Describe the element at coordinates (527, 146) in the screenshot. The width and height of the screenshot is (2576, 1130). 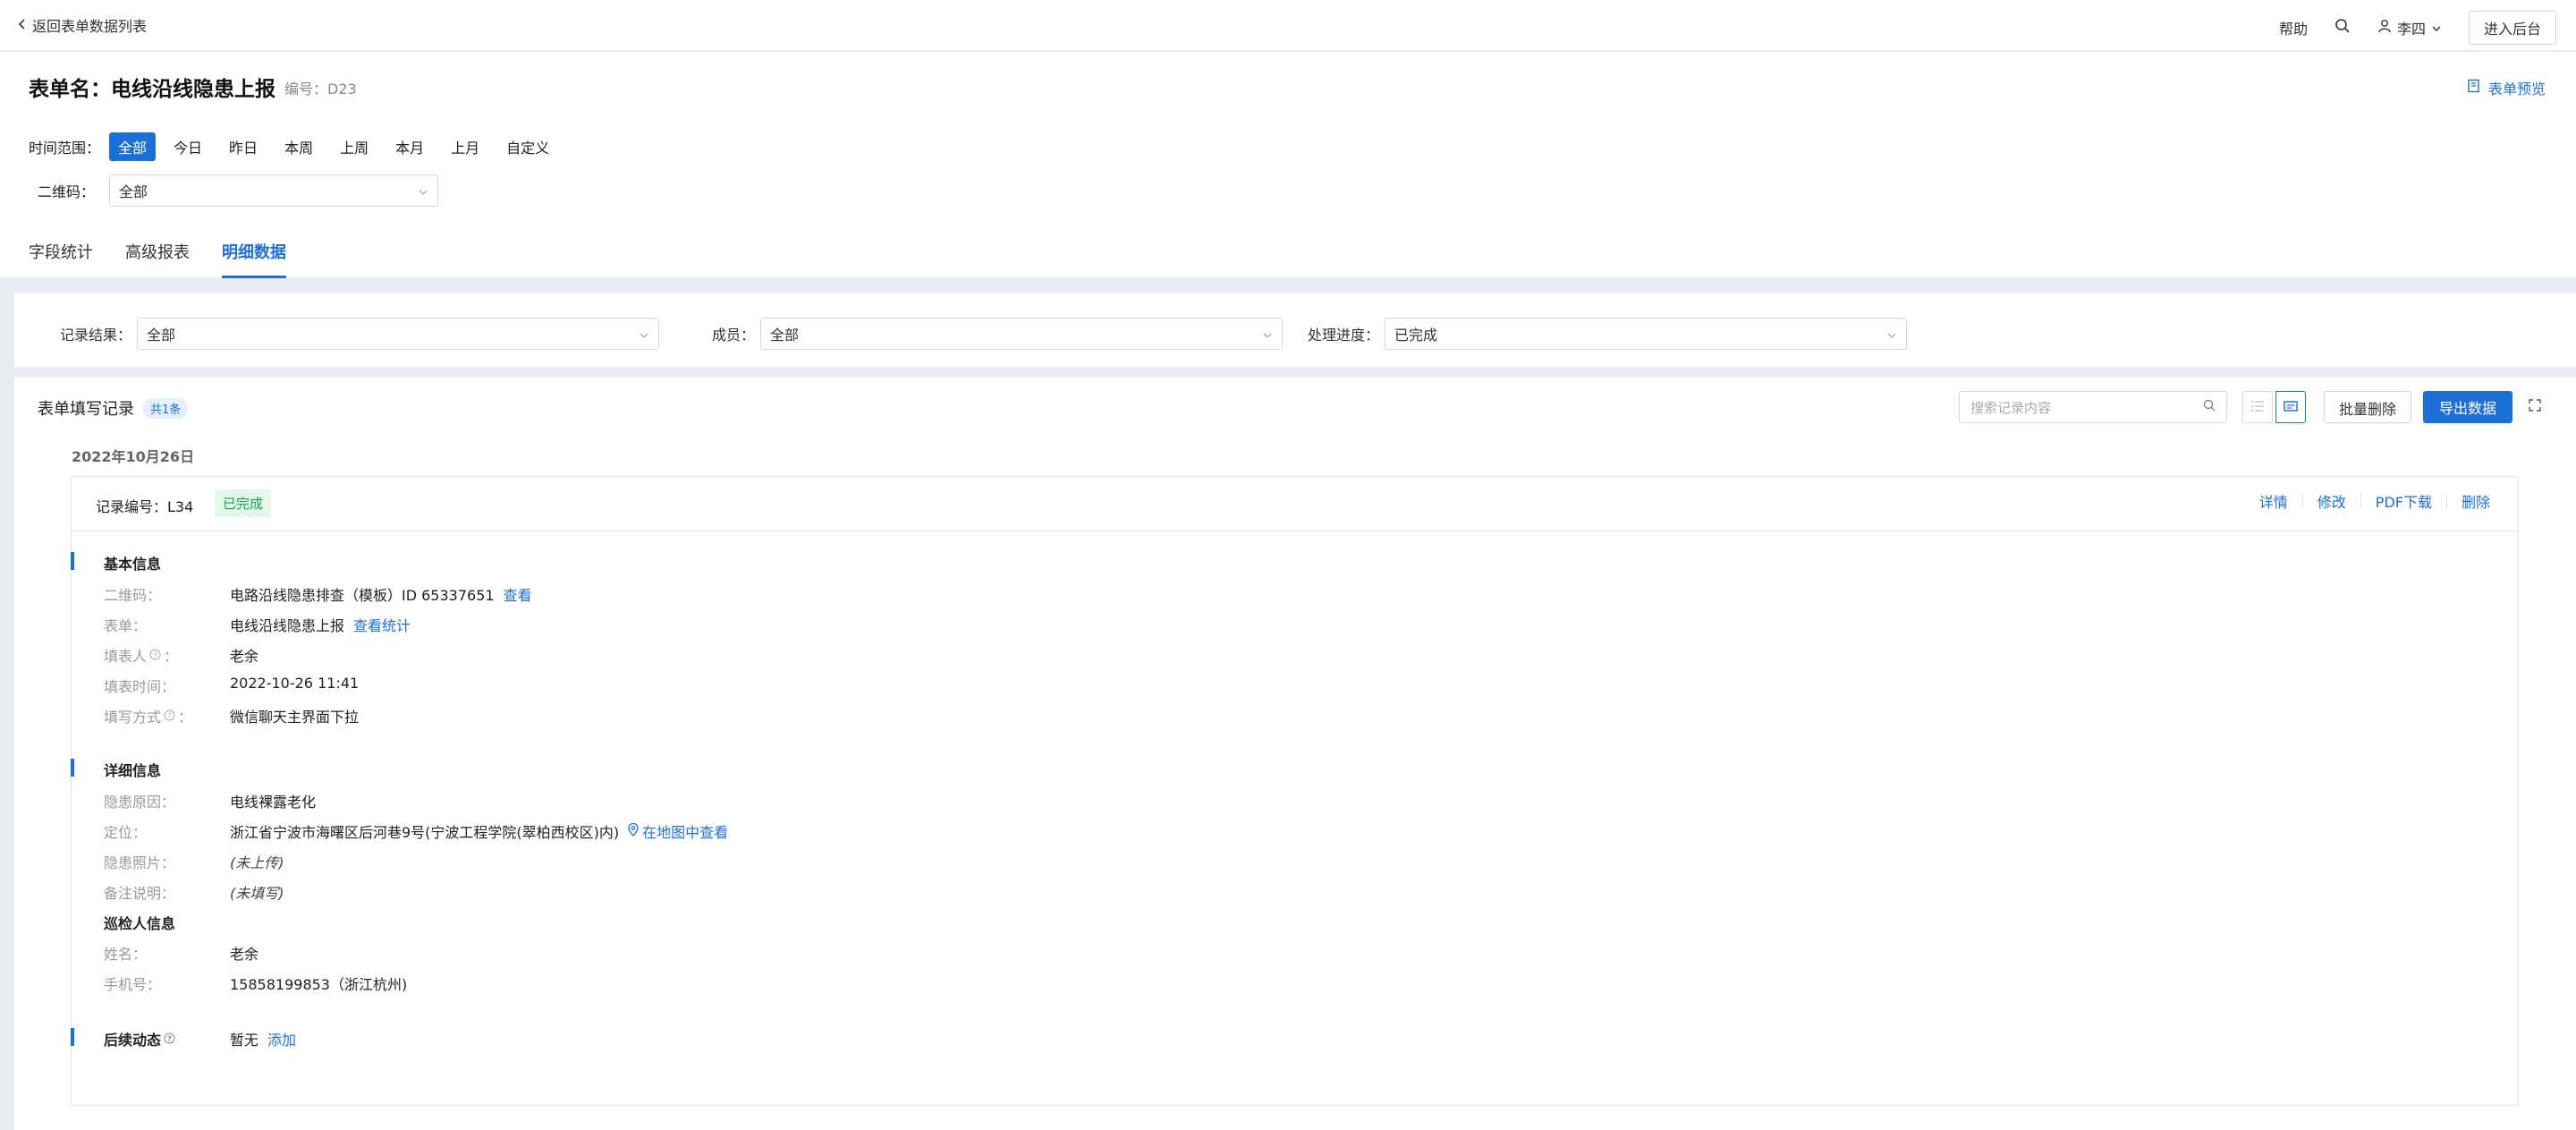
I see `time-option-custom: 自定义` at that location.